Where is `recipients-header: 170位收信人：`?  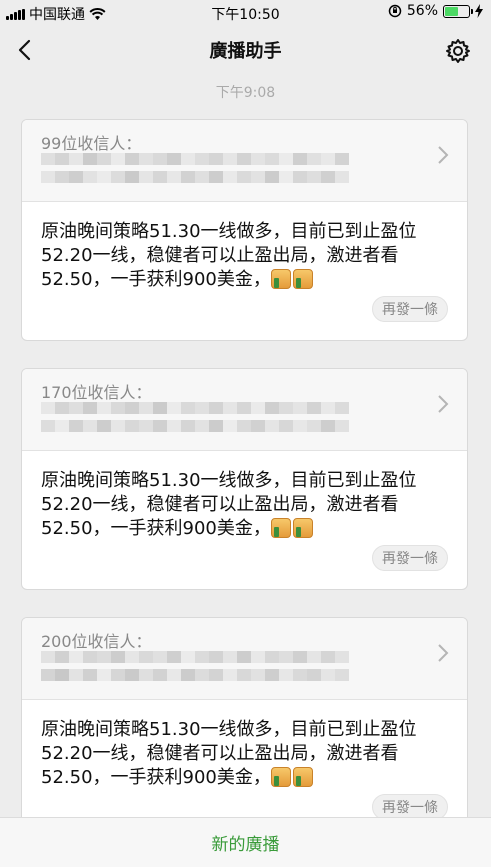
recipients-header: 170位收信人： is located at coordinates (244, 410).